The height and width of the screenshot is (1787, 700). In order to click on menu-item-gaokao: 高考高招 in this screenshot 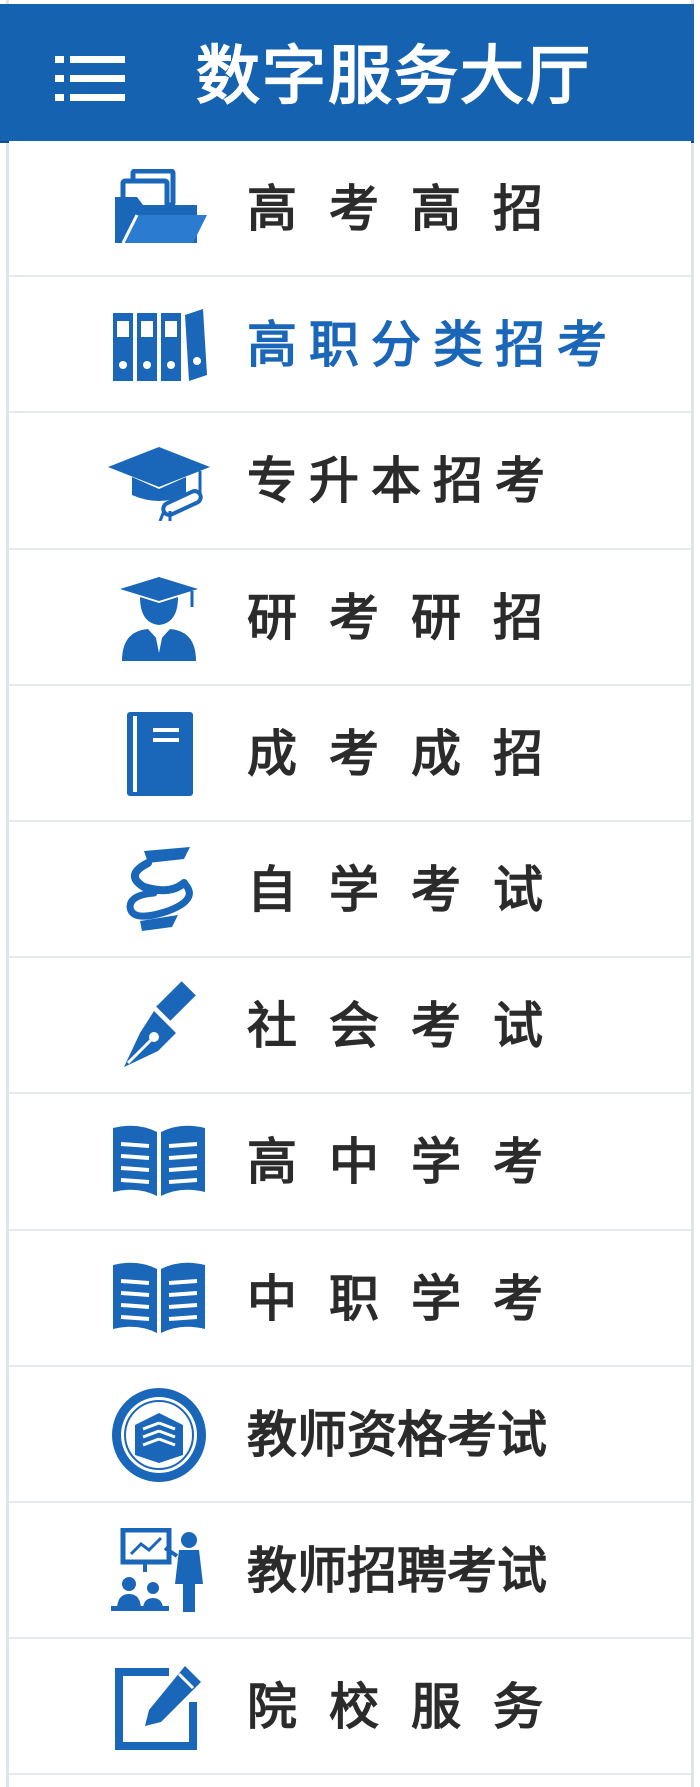, I will do `click(350, 209)`.